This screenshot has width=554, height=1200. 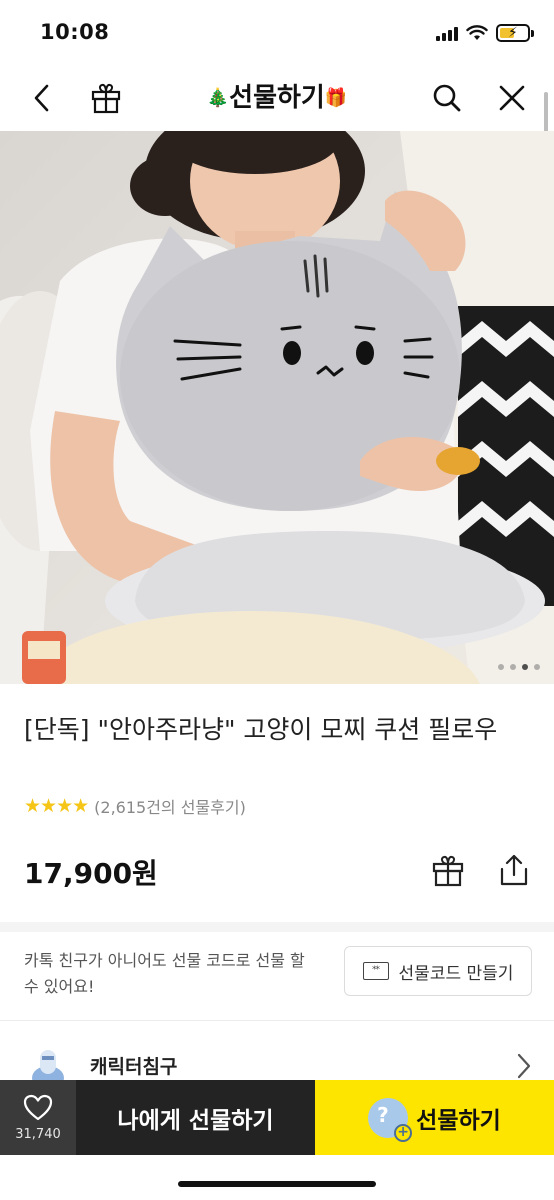 I want to click on image-pager, so click(x=519, y=667).